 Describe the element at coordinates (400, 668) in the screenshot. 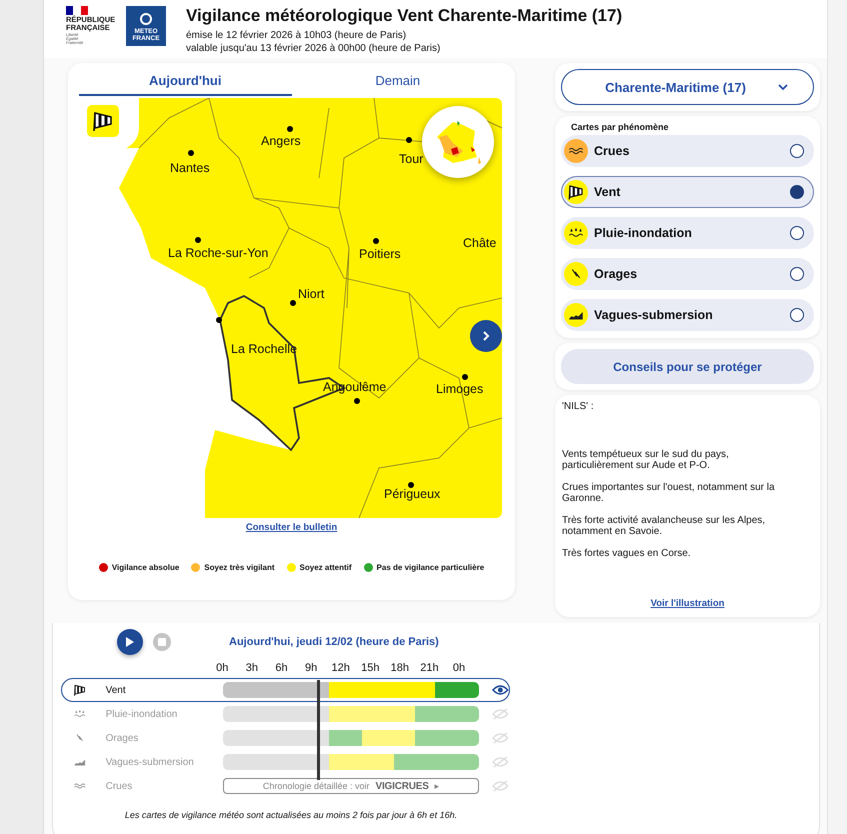

I see `hour-label: 18h` at that location.